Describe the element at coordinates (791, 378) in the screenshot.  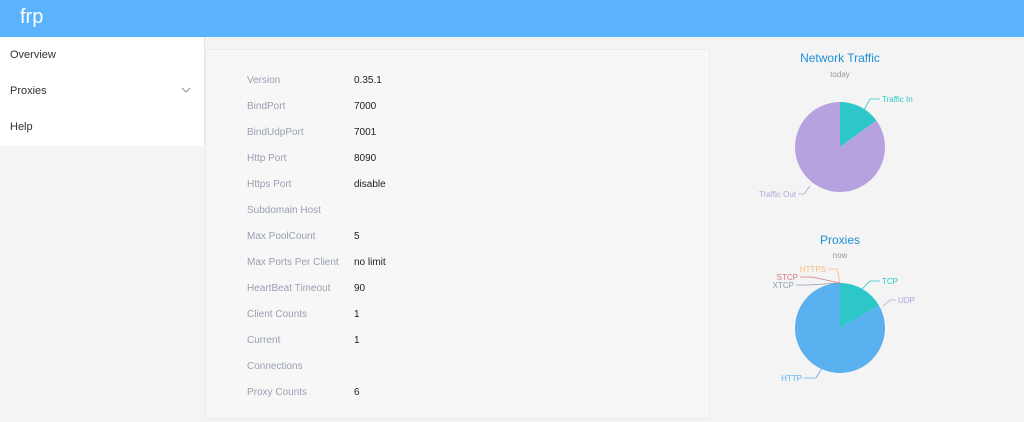
I see `pie-label-http: HTTP` at that location.